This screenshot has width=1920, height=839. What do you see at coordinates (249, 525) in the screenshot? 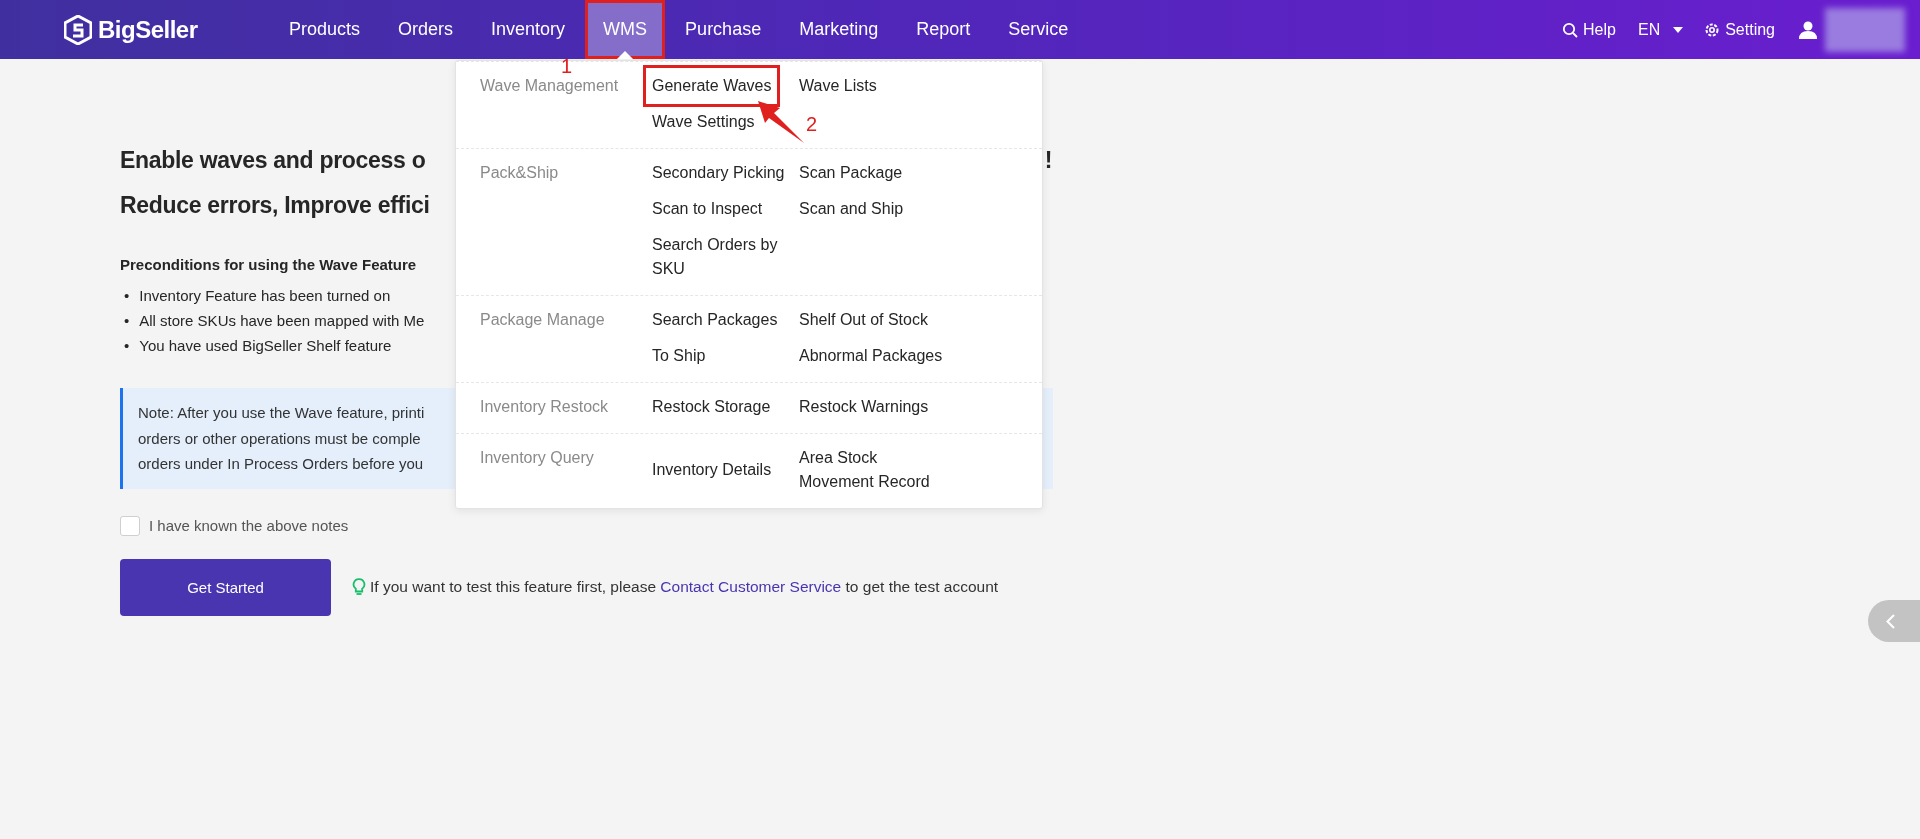
I see `checkbox-label: I have known the above notes` at bounding box center [249, 525].